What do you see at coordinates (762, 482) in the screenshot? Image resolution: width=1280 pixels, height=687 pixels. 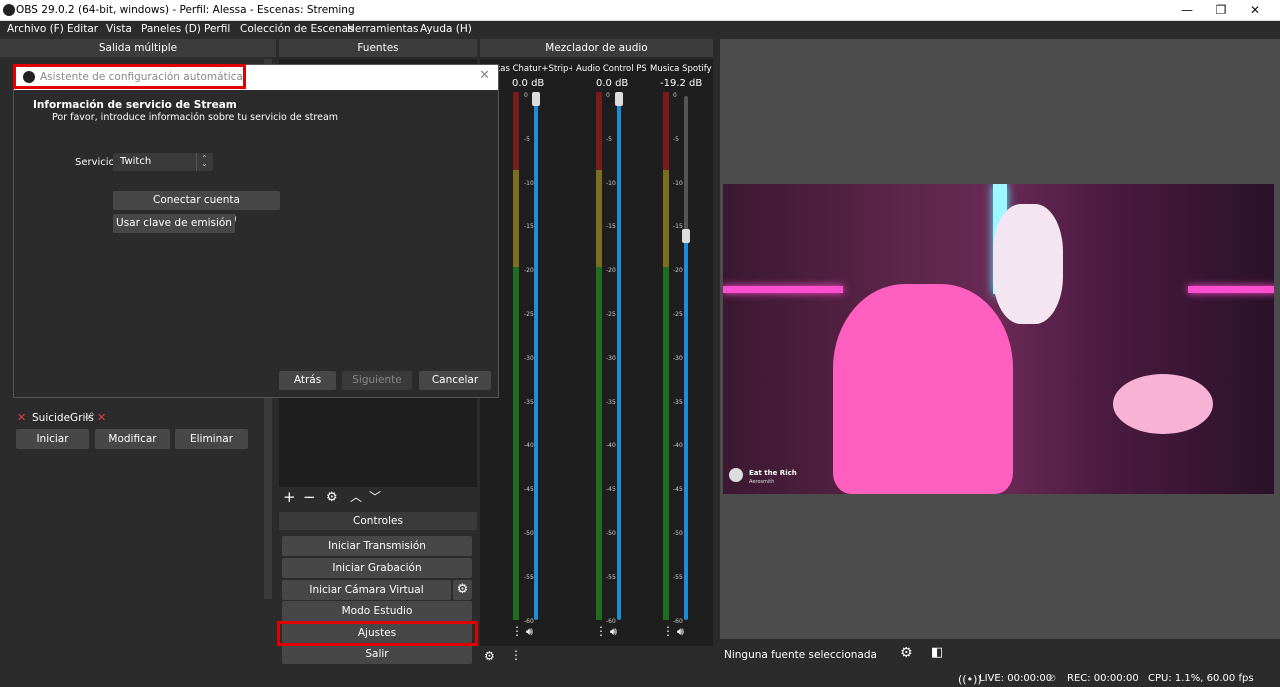 I see `song-artist: Aerosmith` at bounding box center [762, 482].